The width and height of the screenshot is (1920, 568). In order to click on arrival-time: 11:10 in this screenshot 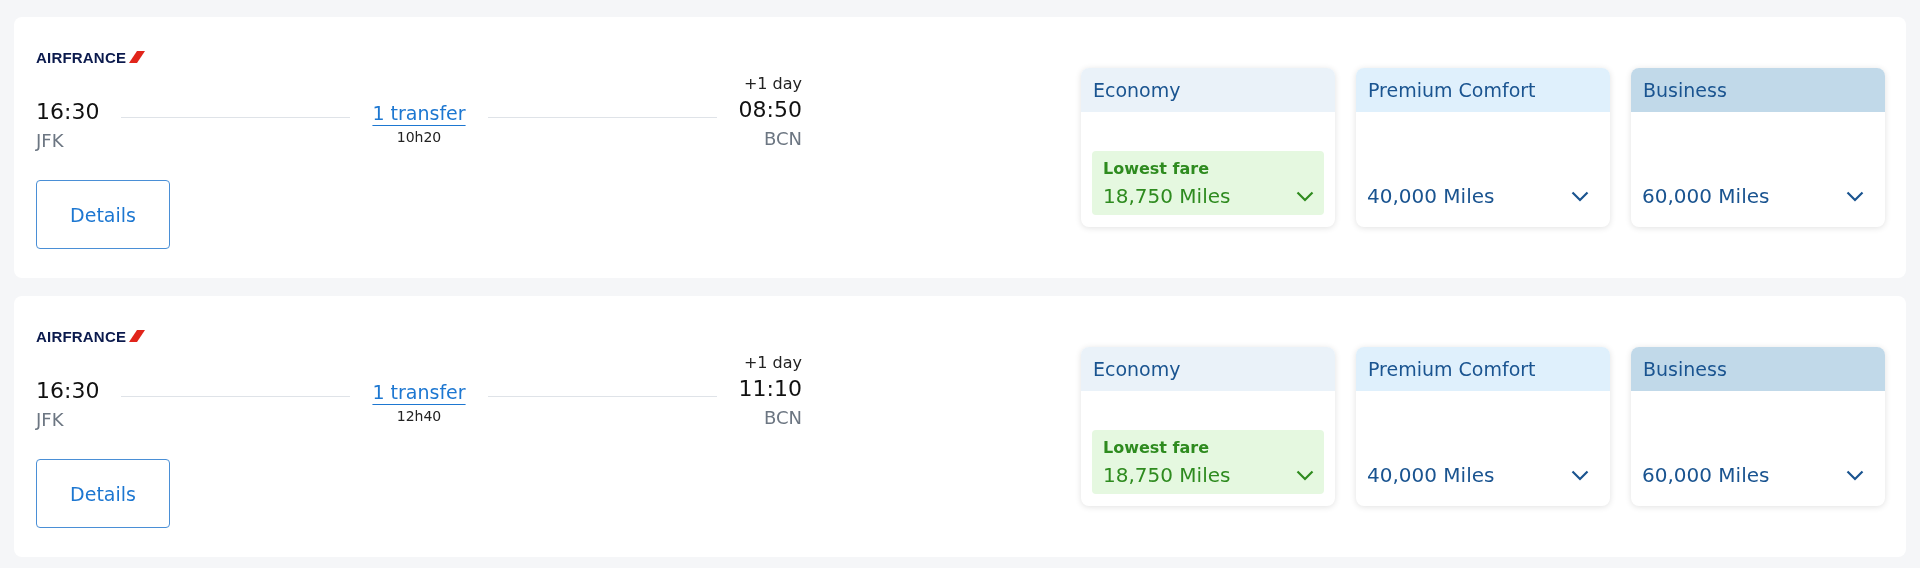, I will do `click(770, 389)`.